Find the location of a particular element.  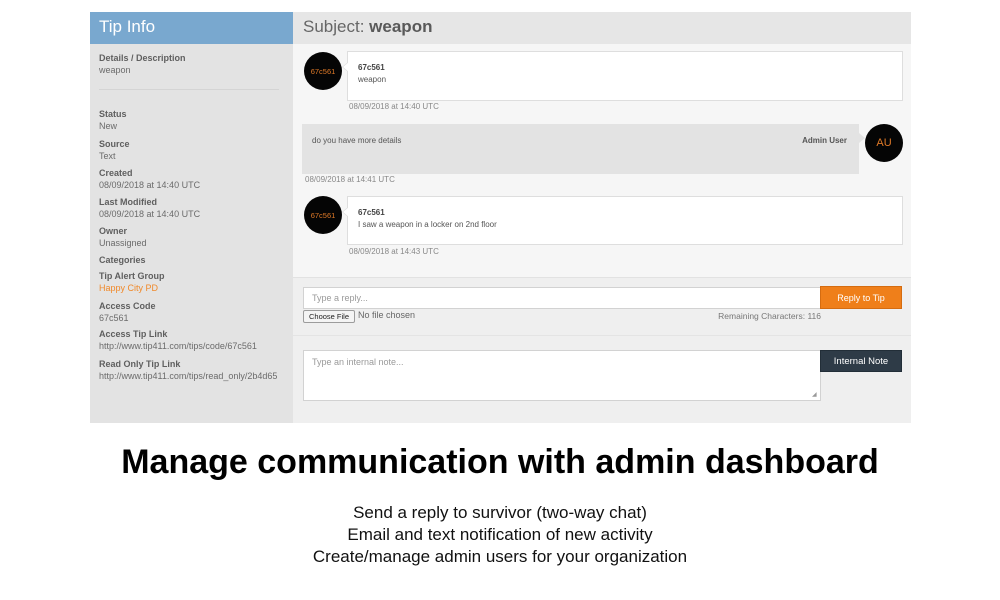

alert-group-field: Tip Alert Group Happy City PD is located at coordinates (132, 282).